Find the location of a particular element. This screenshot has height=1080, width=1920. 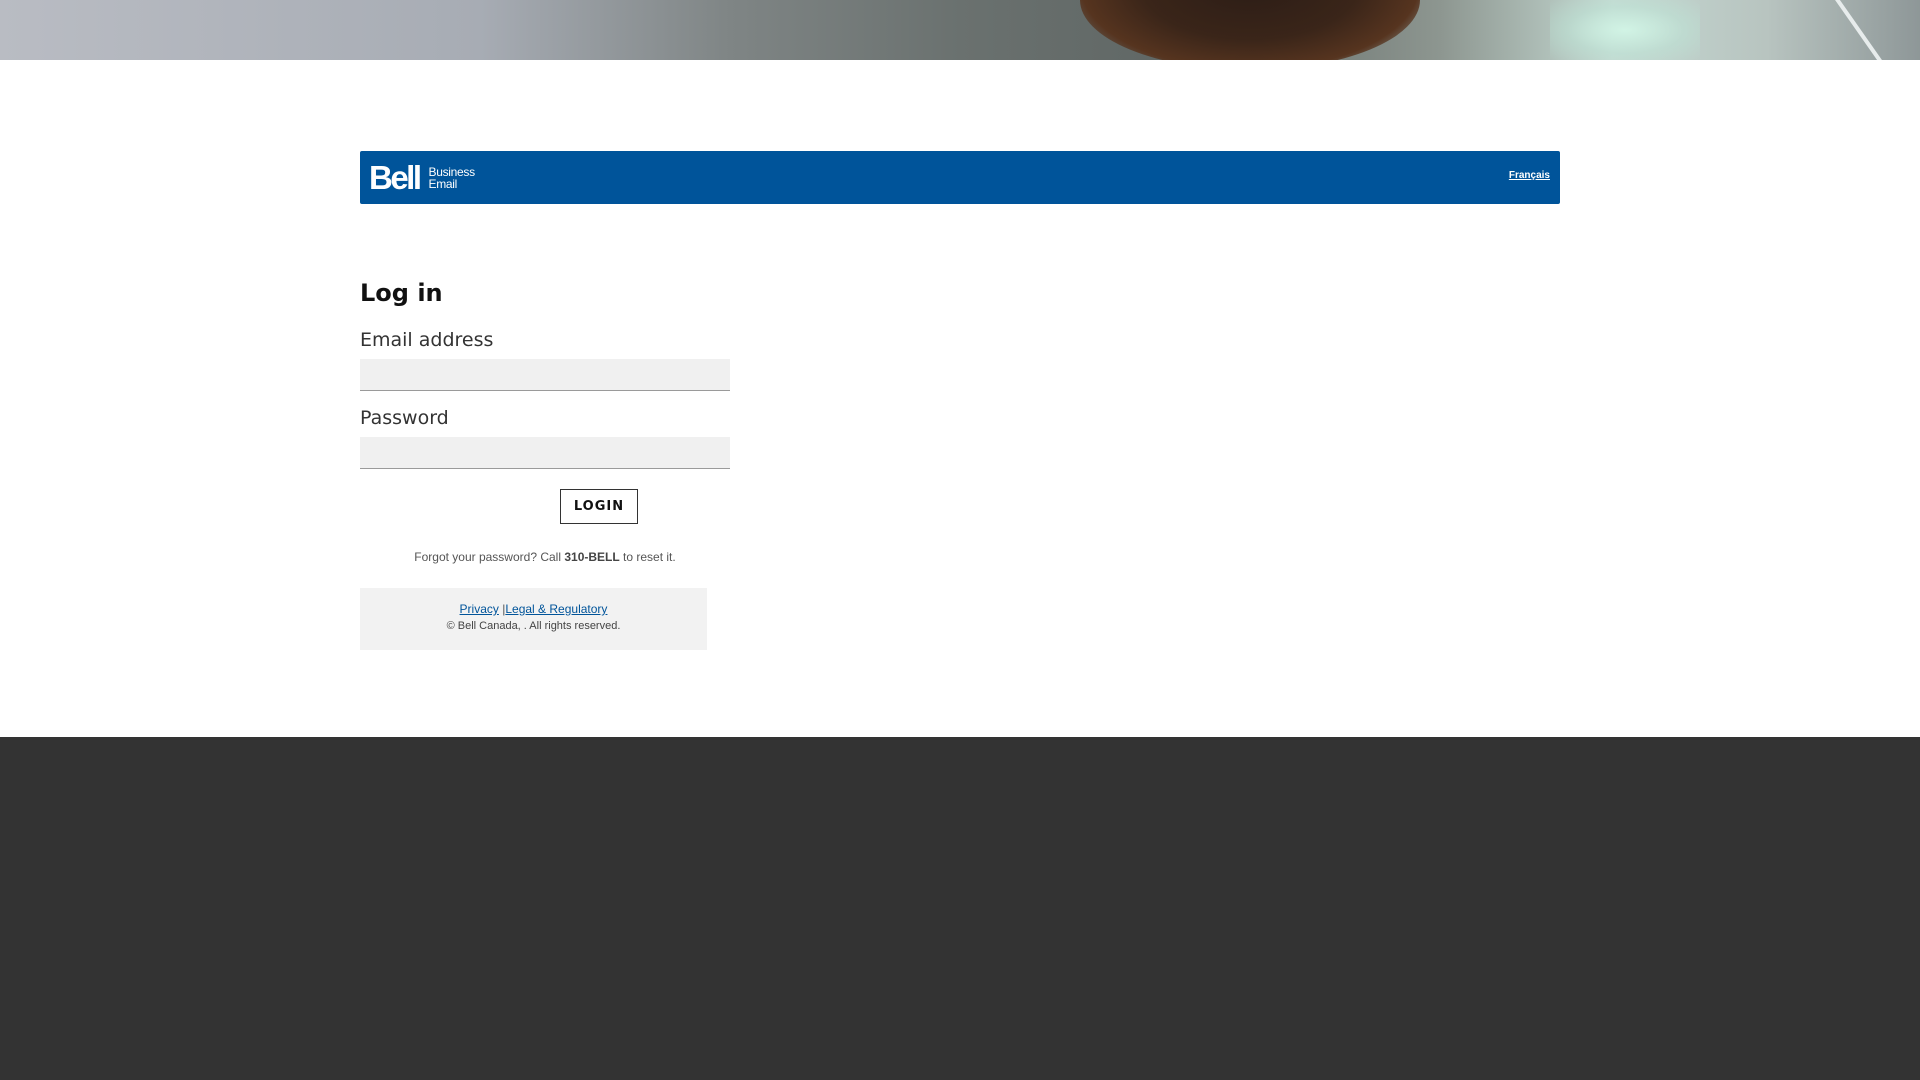

logo-subtitle: Business Email is located at coordinates (452, 177).